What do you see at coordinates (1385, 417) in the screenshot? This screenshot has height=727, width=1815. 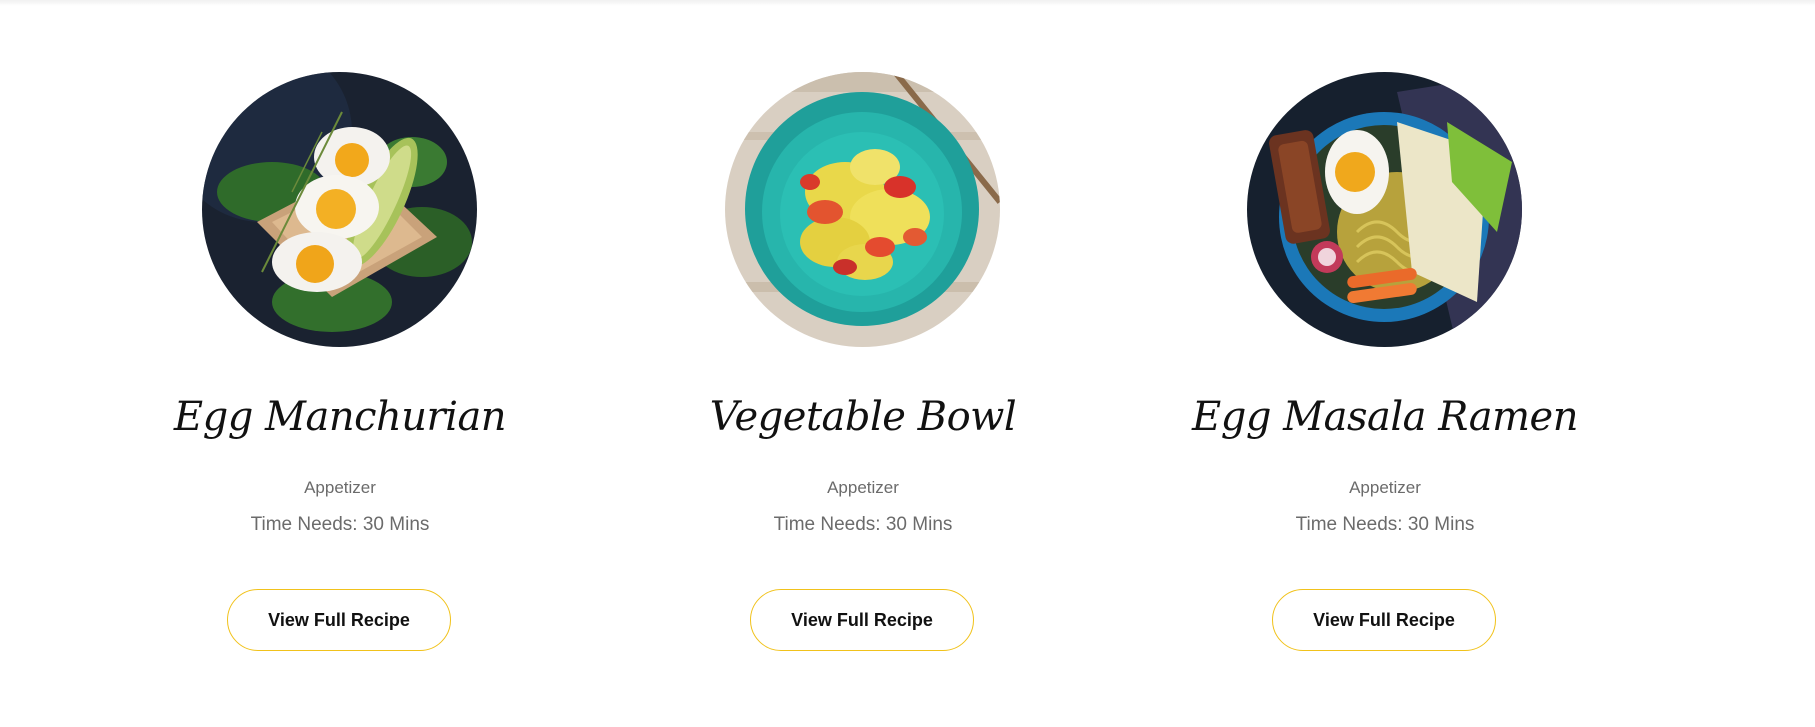 I see `recipe-title: Egg Masala Ramen` at bounding box center [1385, 417].